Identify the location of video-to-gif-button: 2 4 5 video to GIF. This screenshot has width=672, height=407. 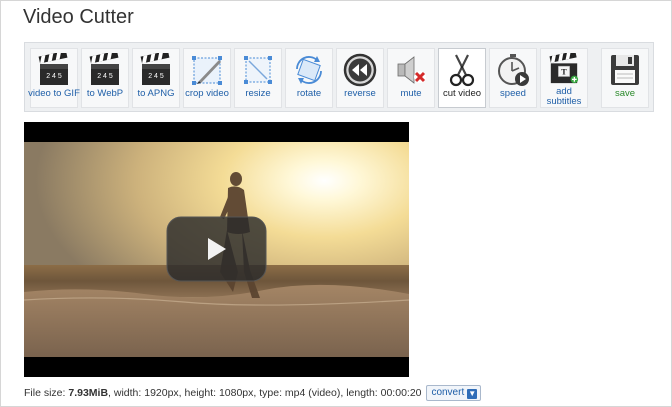
(54, 78).